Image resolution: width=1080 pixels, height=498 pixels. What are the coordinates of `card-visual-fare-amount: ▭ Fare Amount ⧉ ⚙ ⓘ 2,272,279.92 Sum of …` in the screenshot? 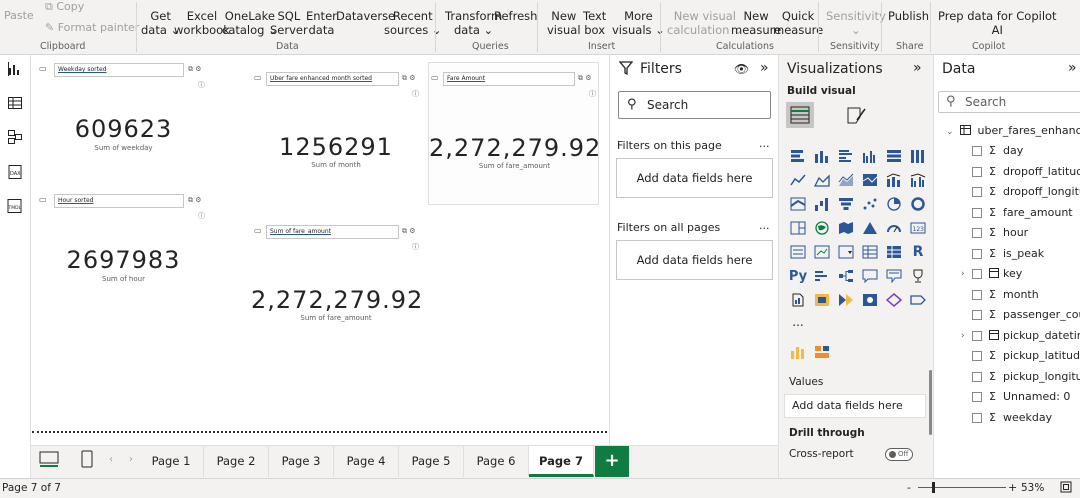 It's located at (514, 133).